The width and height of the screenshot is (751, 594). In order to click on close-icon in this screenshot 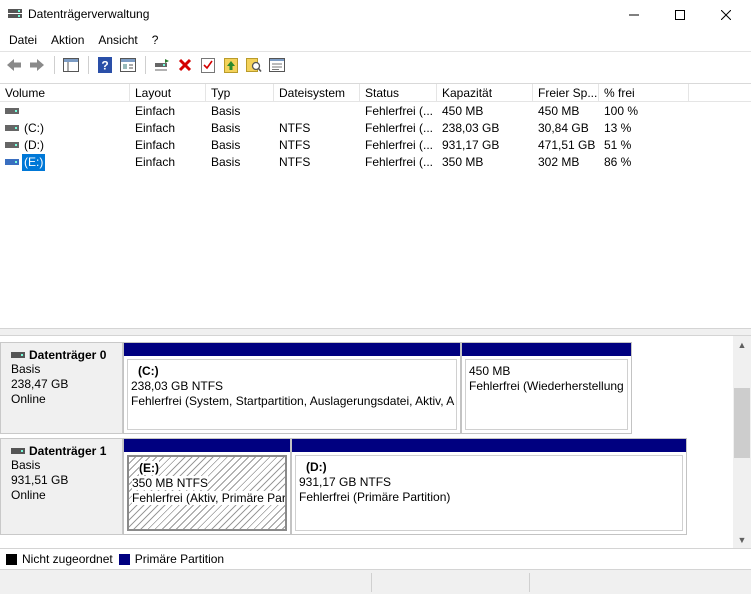, I will do `click(726, 15)`.